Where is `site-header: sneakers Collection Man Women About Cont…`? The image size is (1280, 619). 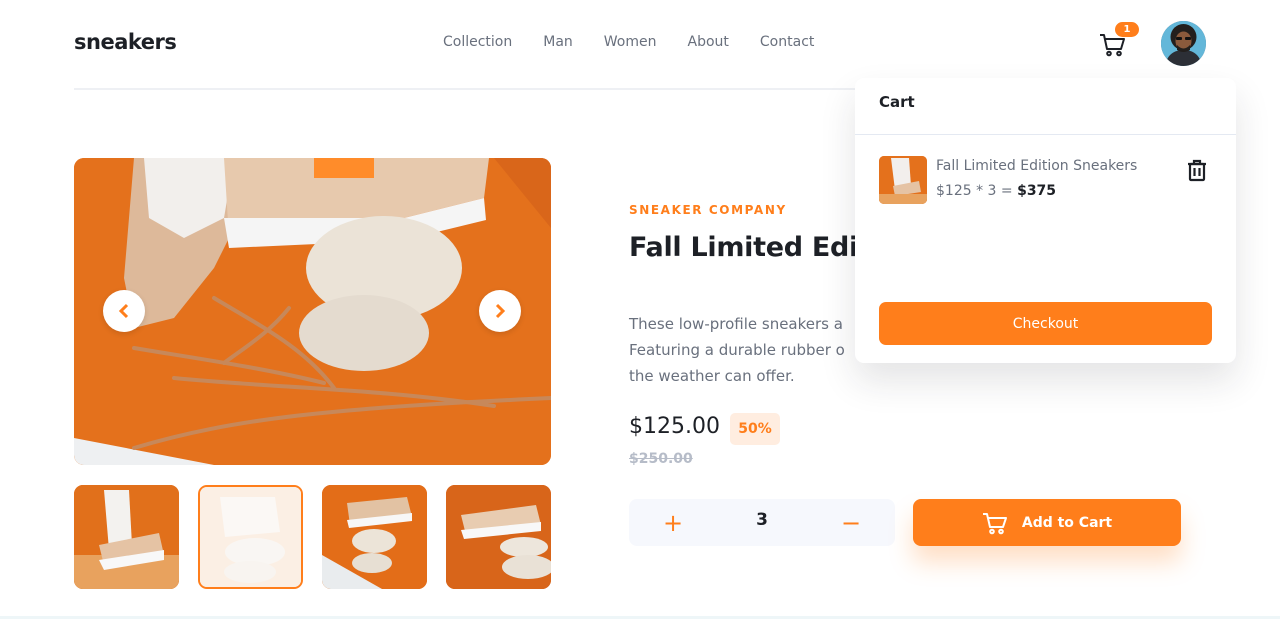
site-header: sneakers Collection Man Women About Cont… is located at coordinates (640, 45).